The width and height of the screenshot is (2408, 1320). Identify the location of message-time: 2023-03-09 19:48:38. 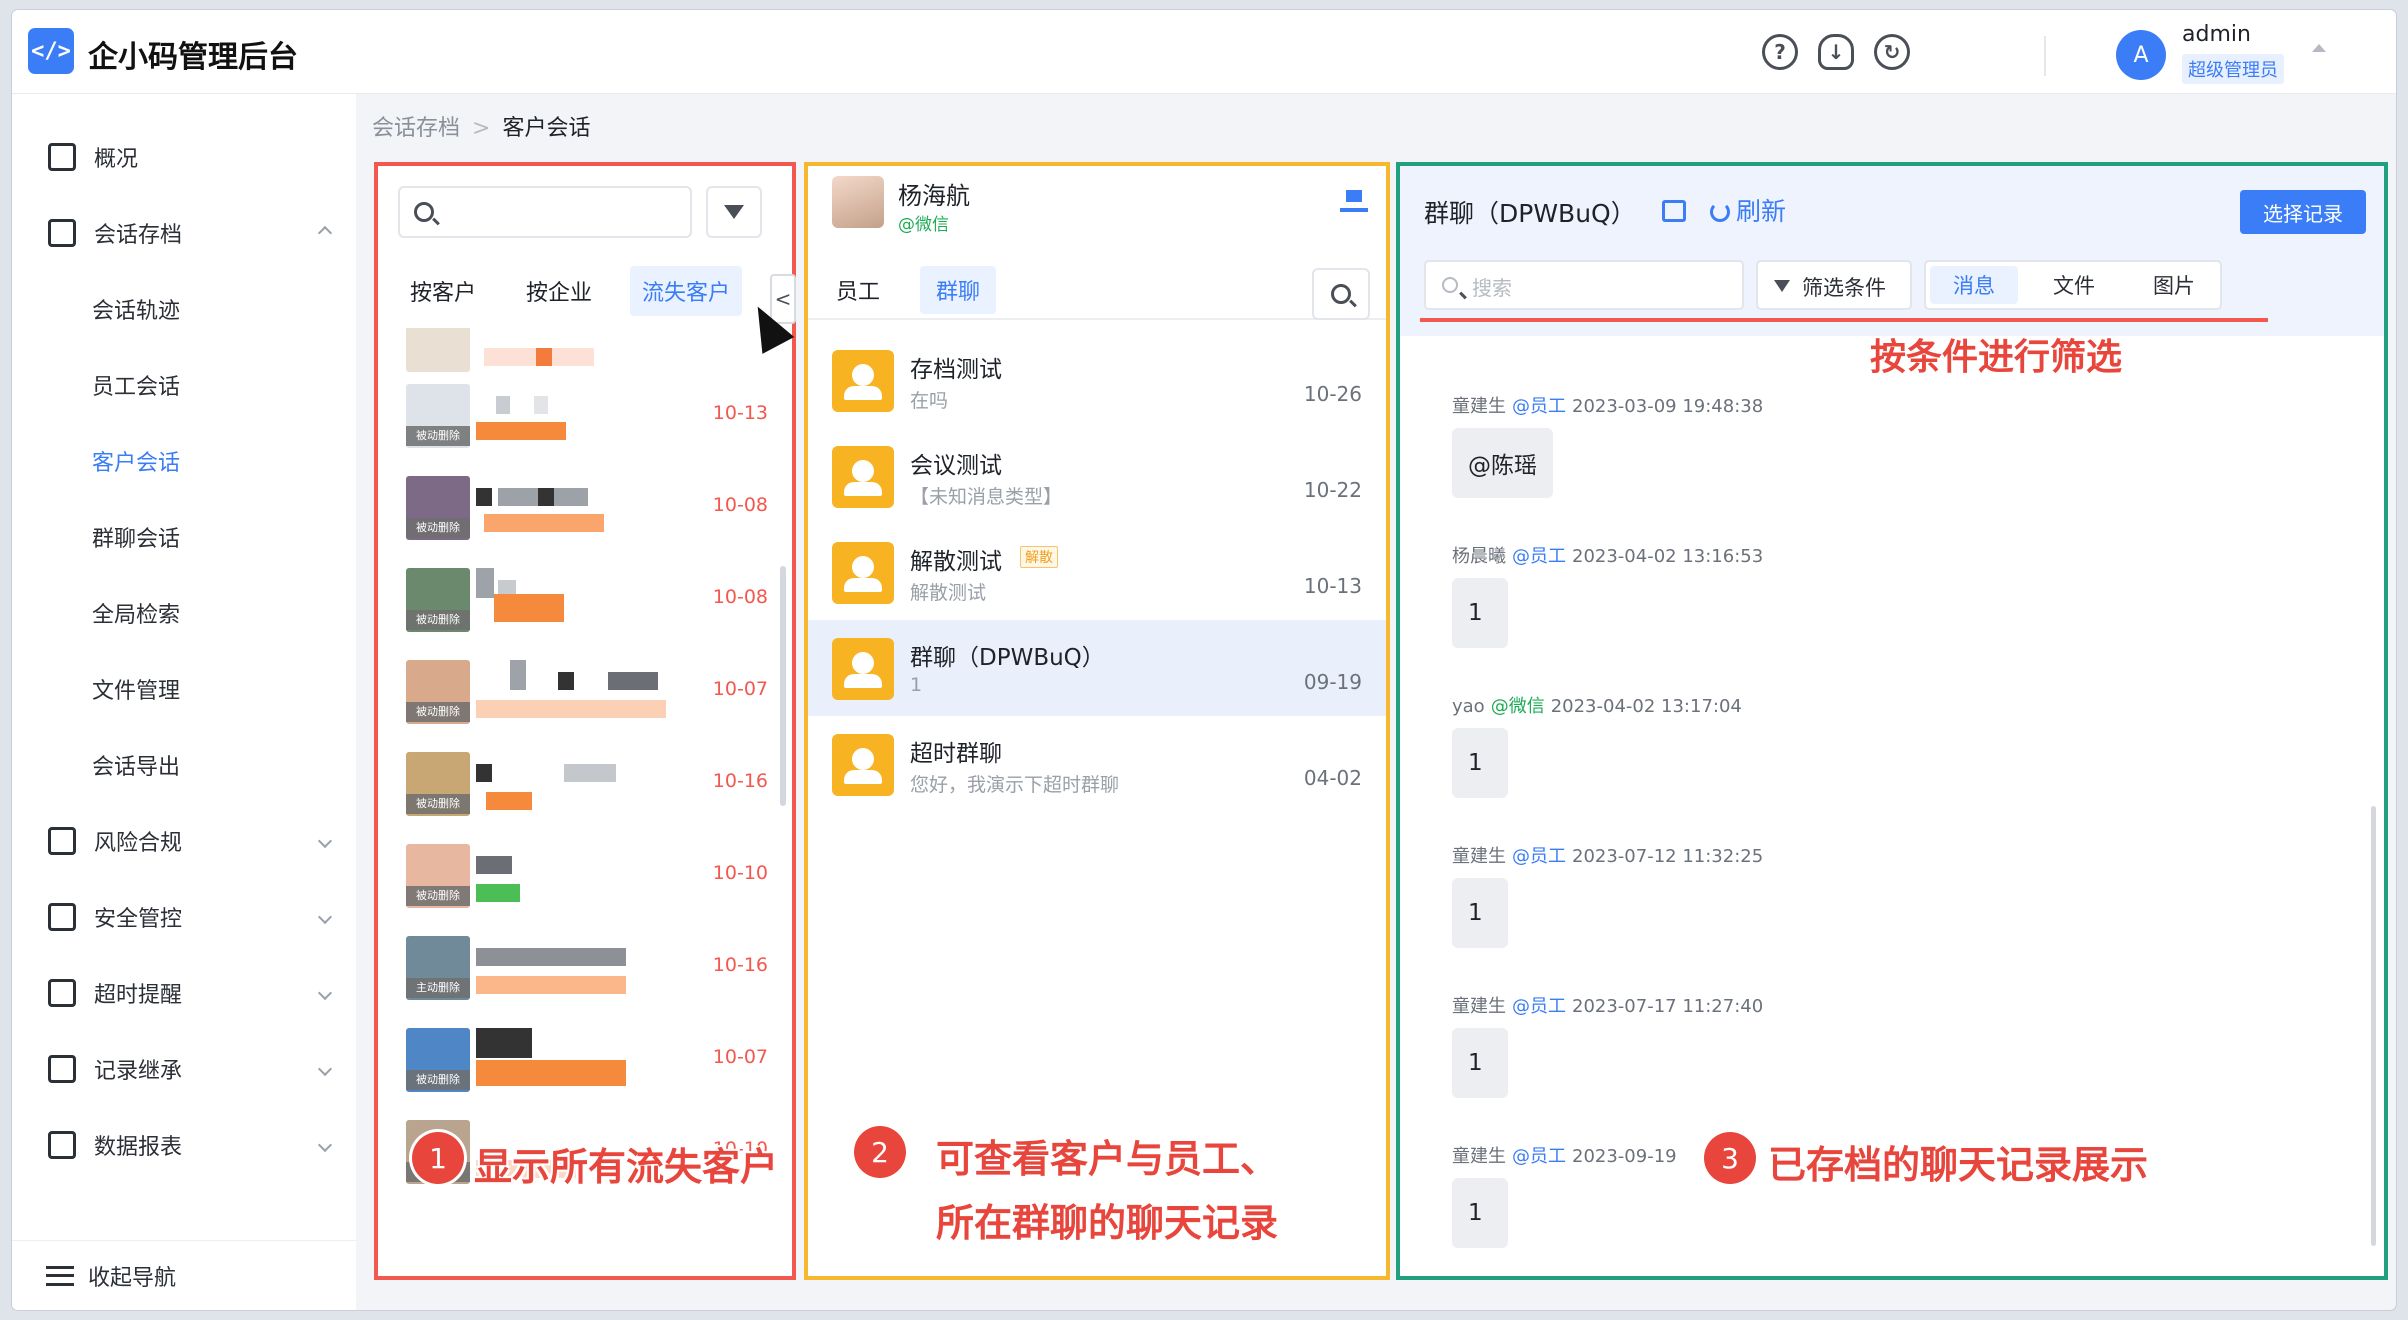
(1668, 406).